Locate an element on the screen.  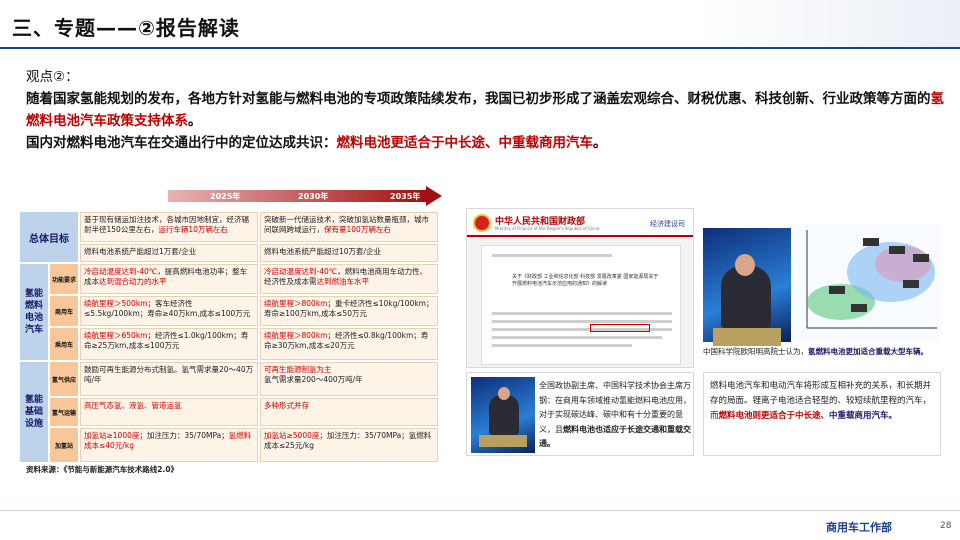
infra-station-2030: 加氢站≥5000座；加注压力：35/70MPa；氢燃料成本≤25元/kg is located at coordinates (349, 445).